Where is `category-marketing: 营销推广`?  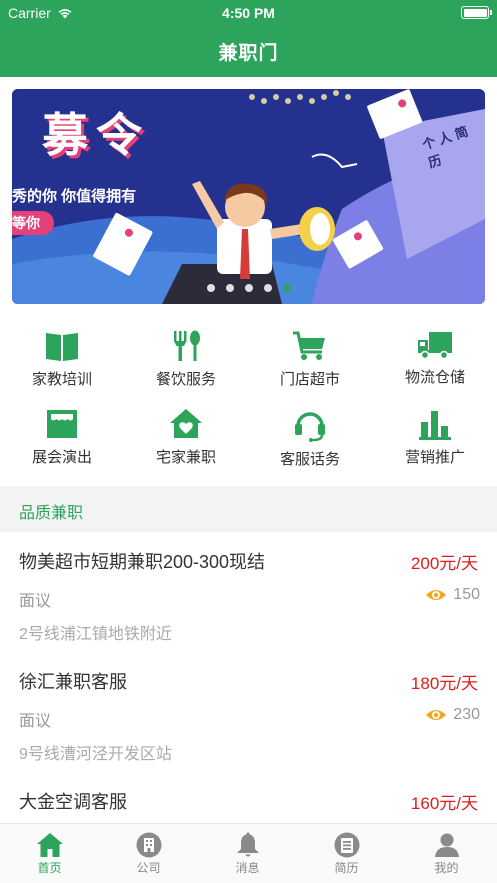 category-marketing: 营销推广 is located at coordinates (435, 437).